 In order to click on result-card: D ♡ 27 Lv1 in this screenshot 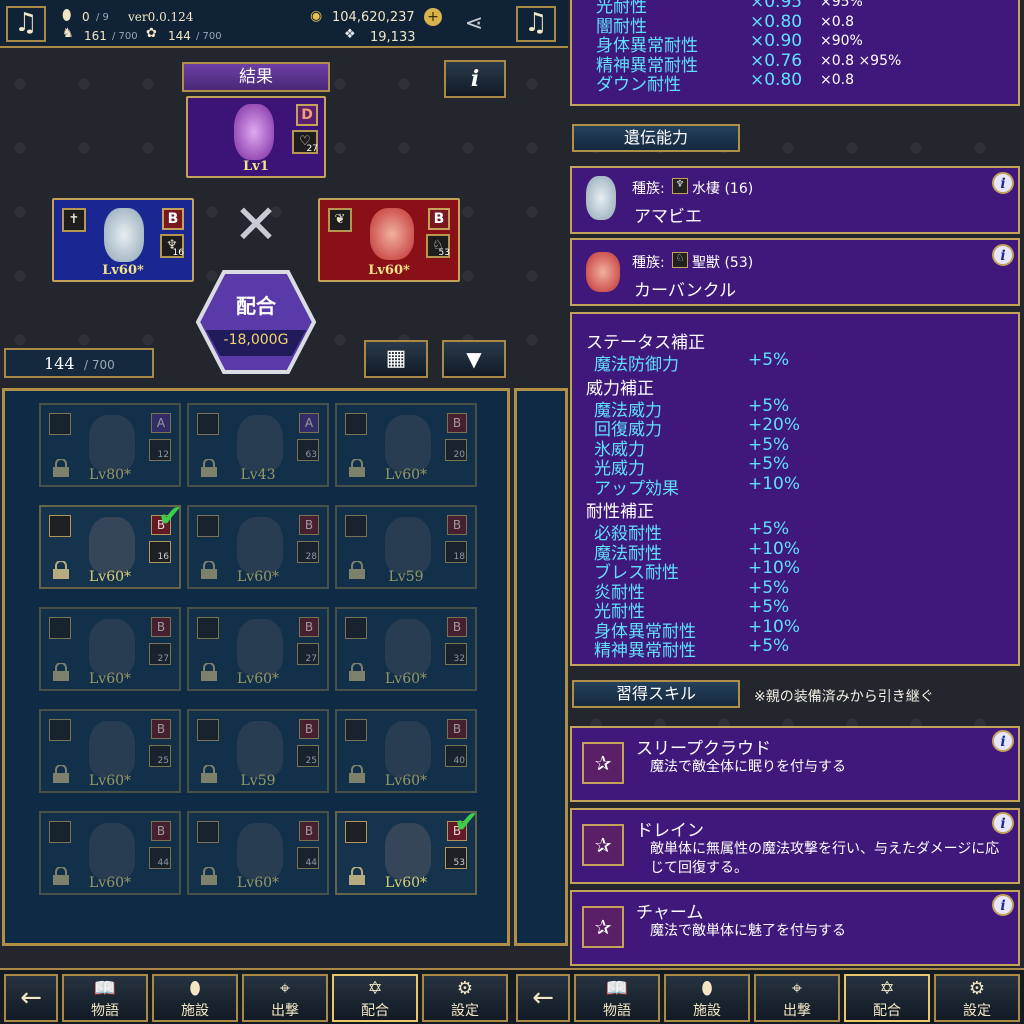, I will do `click(256, 137)`.